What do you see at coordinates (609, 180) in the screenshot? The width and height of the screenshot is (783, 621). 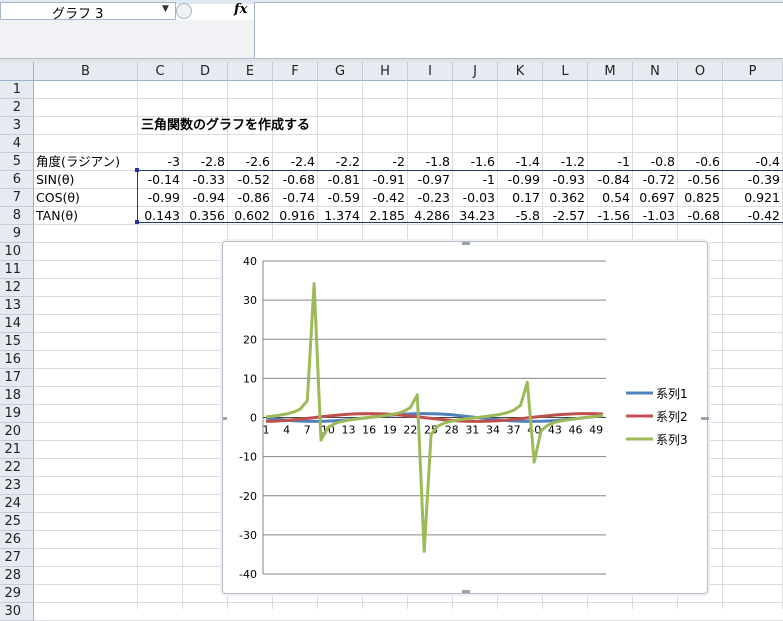 I see `table-cell: -0.84` at bounding box center [609, 180].